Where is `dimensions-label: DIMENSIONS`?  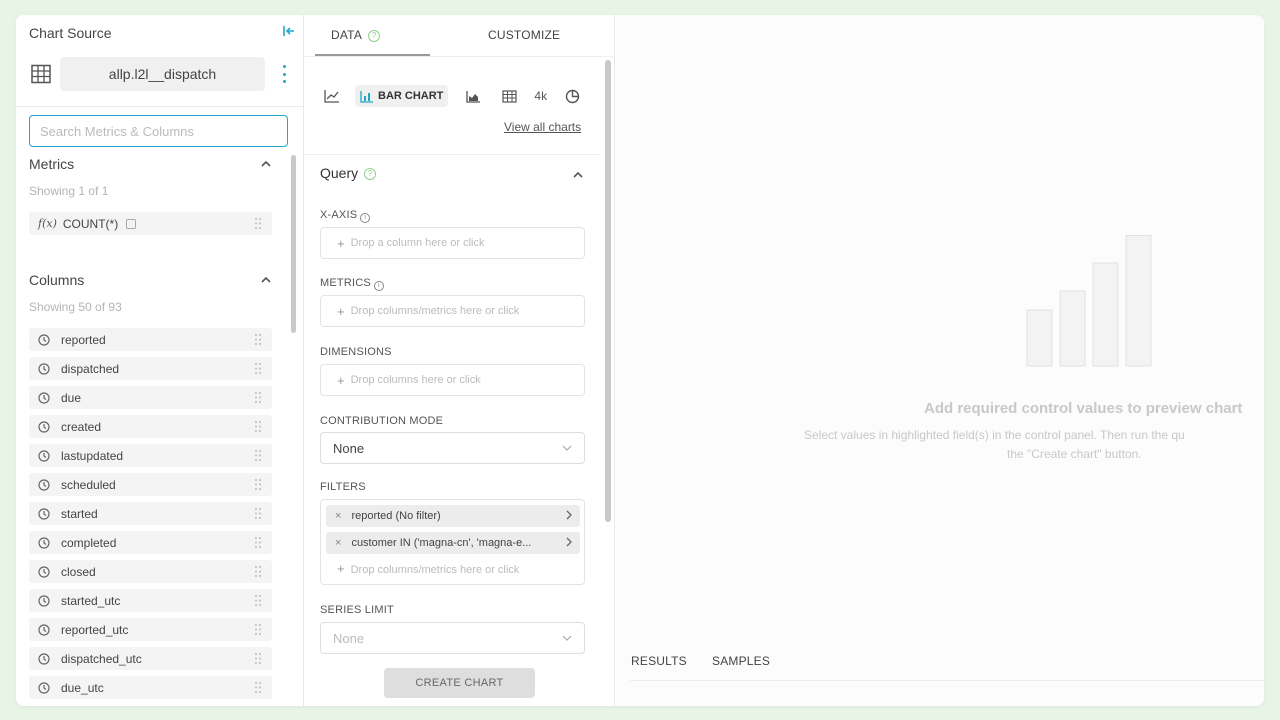 dimensions-label: DIMENSIONS is located at coordinates (356, 352).